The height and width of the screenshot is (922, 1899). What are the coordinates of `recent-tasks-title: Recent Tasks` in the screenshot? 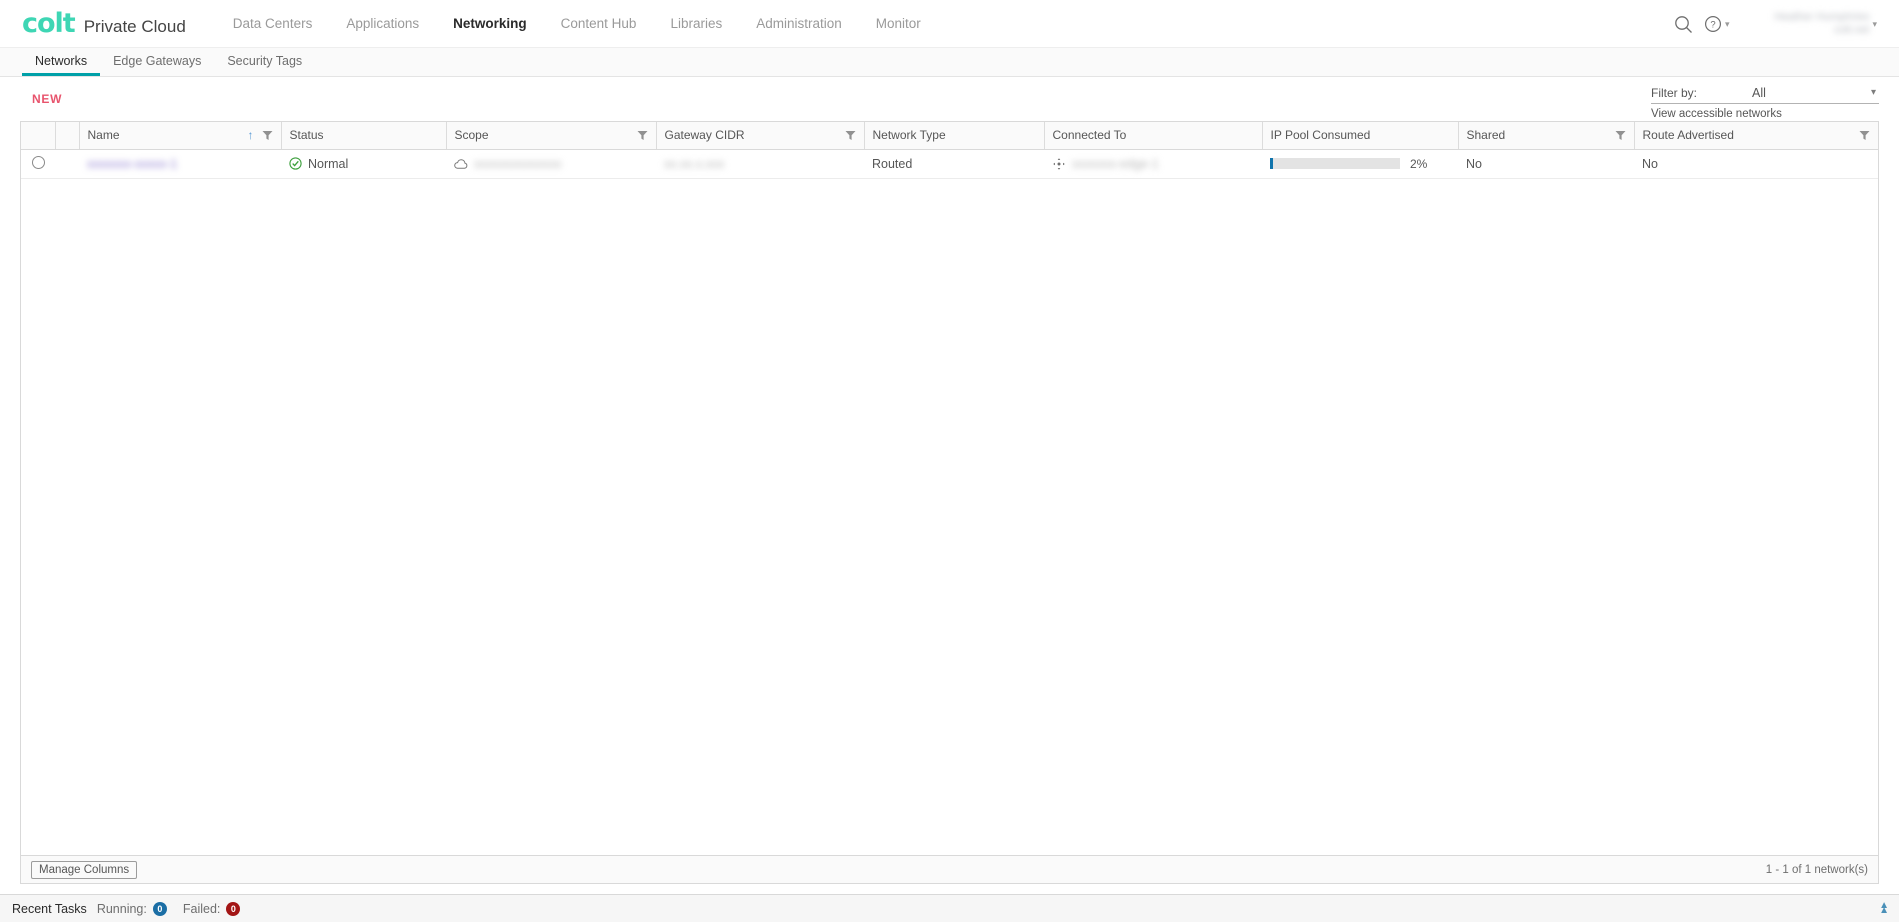 It's located at (49, 909).